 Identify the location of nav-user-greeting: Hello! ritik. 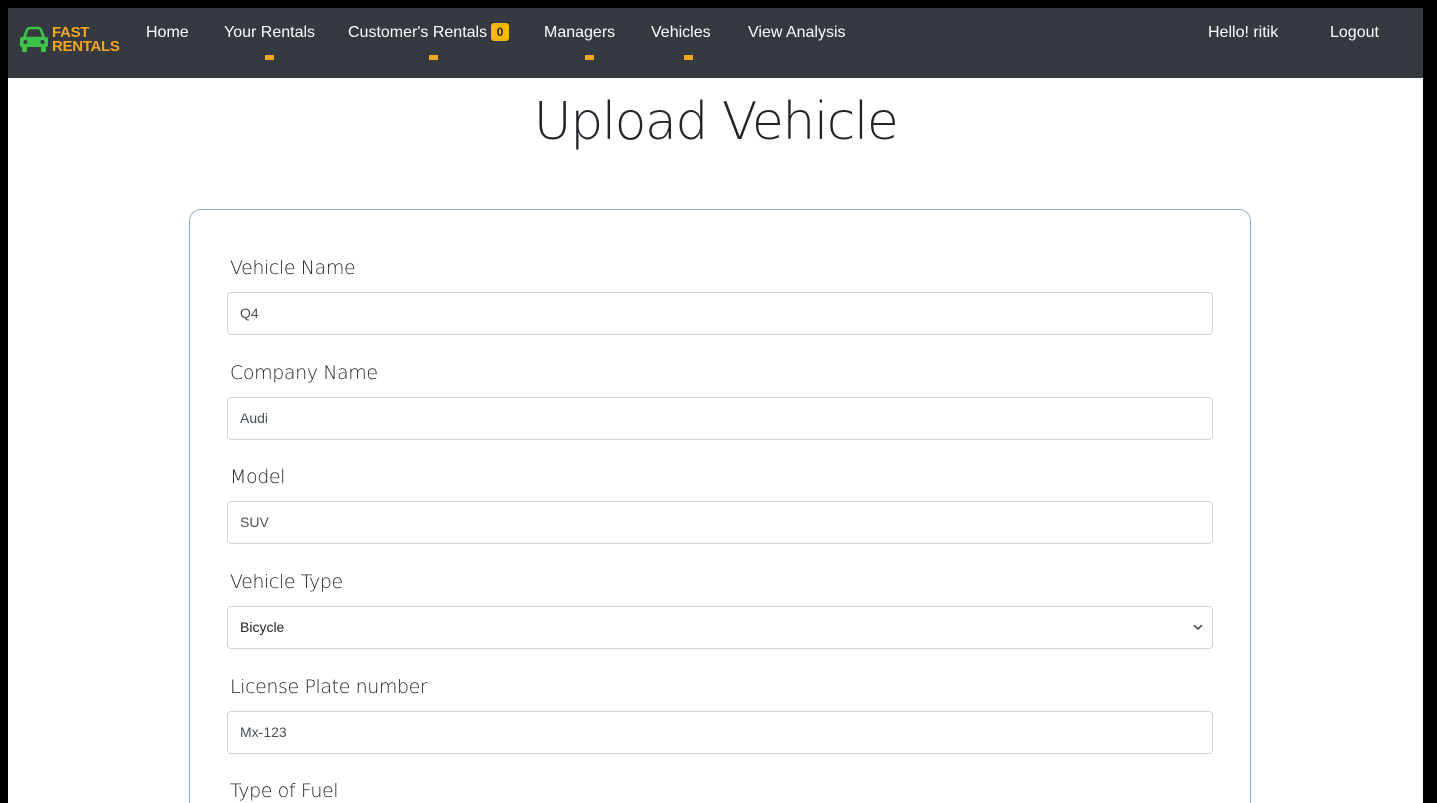
(1243, 47).